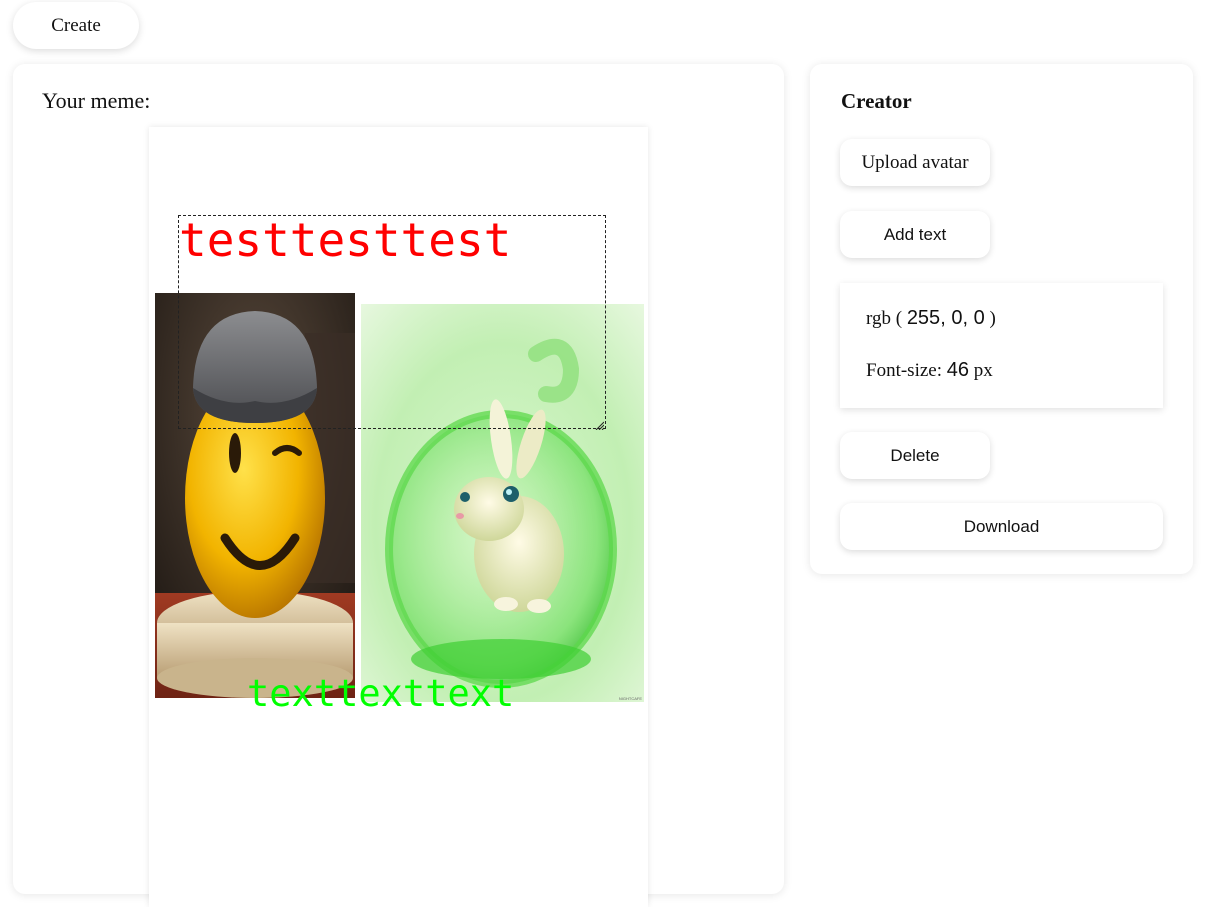  I want to click on download-button: Download, so click(1001, 526).